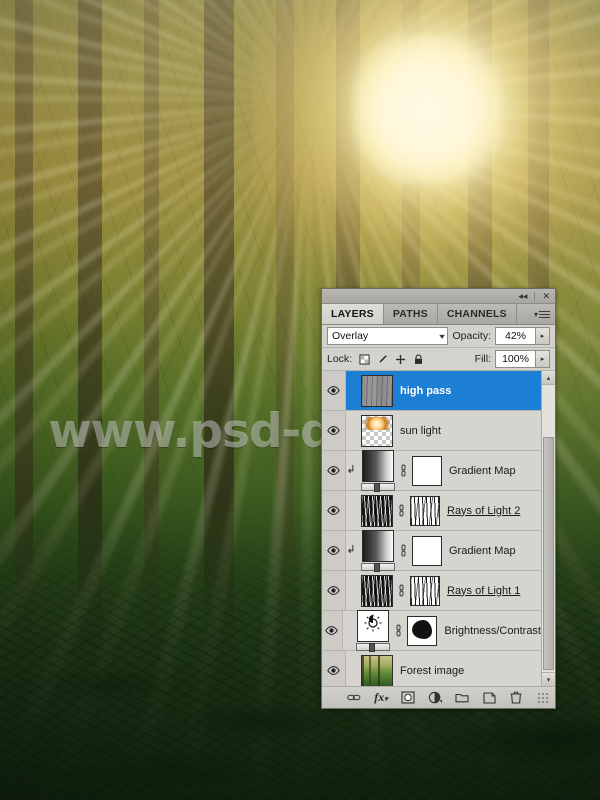 The image size is (600, 800). What do you see at coordinates (417, 431) in the screenshot?
I see `layer-name: sun light` at bounding box center [417, 431].